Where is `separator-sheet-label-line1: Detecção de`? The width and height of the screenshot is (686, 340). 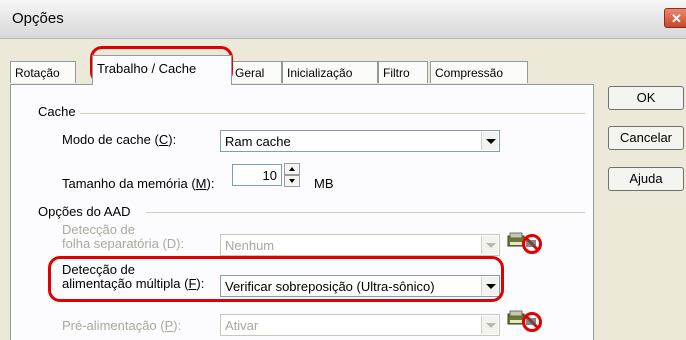
separator-sheet-label-line1: Detecção de is located at coordinates (98, 229).